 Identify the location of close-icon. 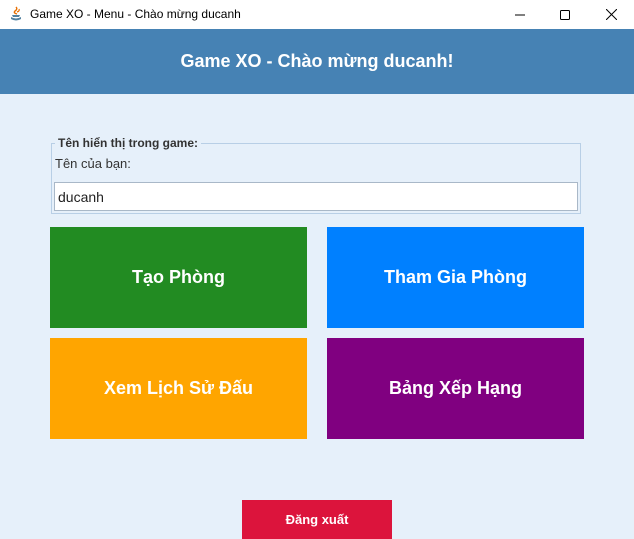
(611, 14).